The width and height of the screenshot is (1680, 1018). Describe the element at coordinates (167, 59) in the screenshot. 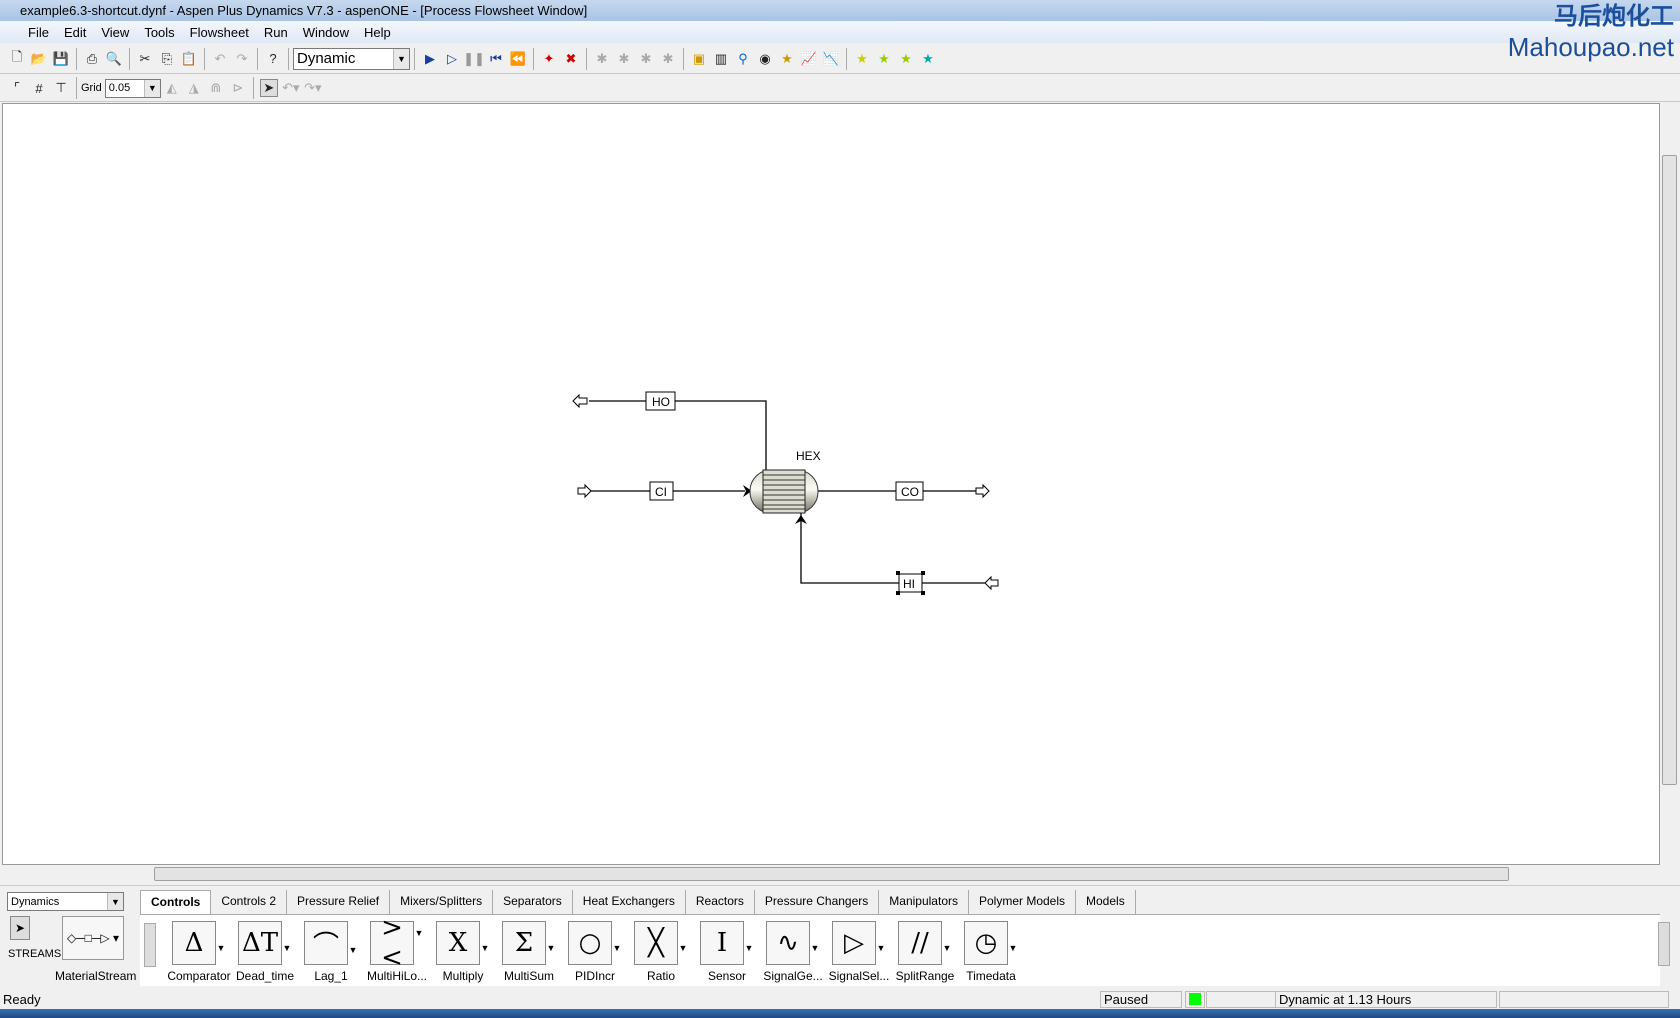

I see `copy-icon: ⎘` at that location.